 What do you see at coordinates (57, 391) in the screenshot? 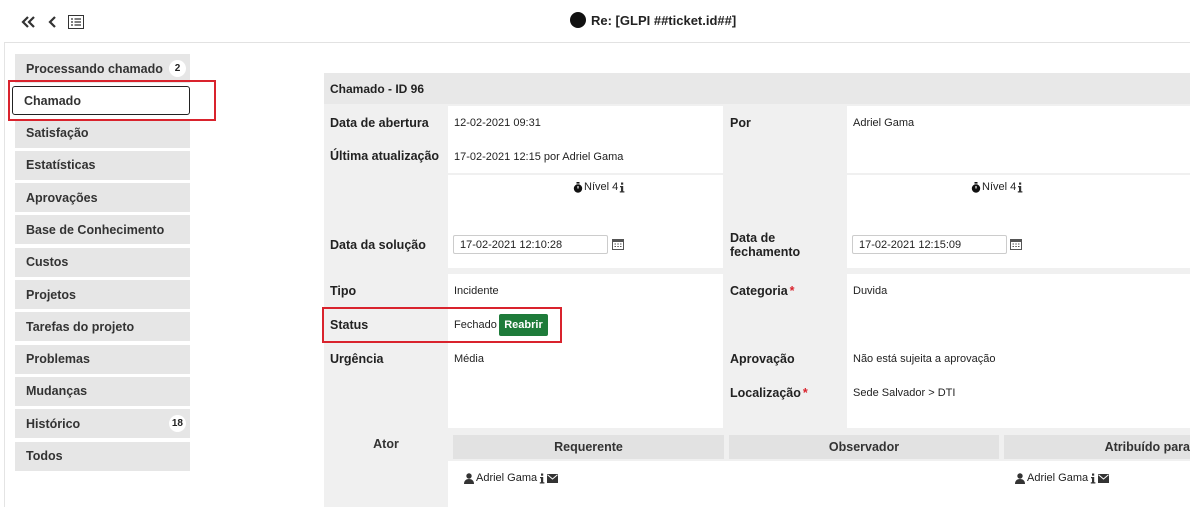
I see `tab-label: Mudanças` at bounding box center [57, 391].